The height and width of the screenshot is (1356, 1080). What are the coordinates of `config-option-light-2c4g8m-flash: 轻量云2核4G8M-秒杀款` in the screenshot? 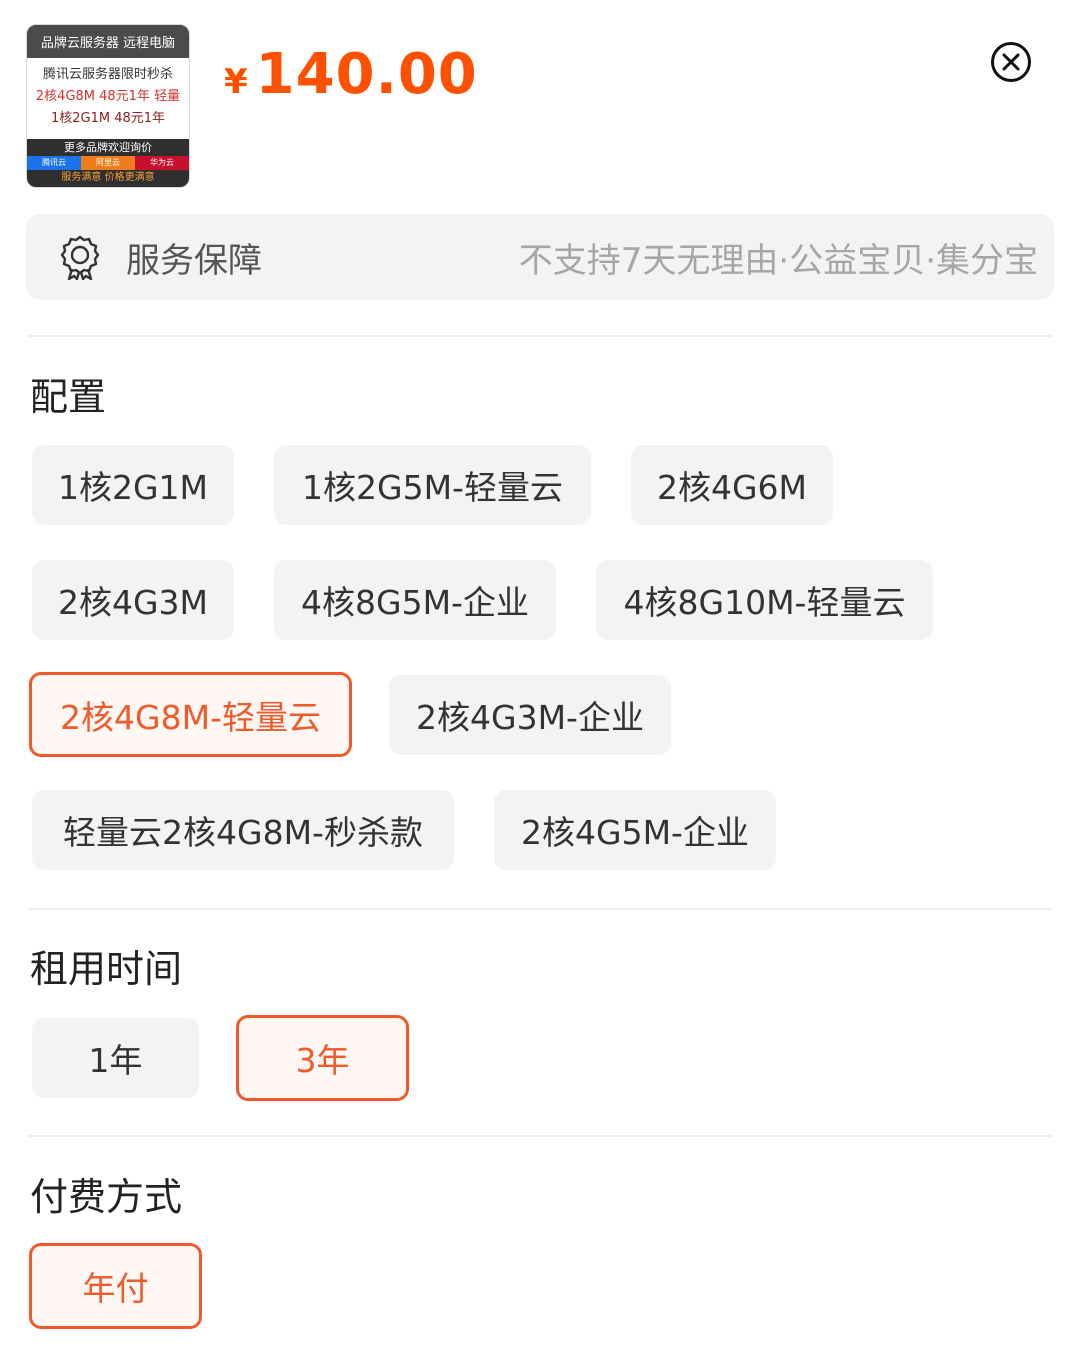 It's located at (243, 830).